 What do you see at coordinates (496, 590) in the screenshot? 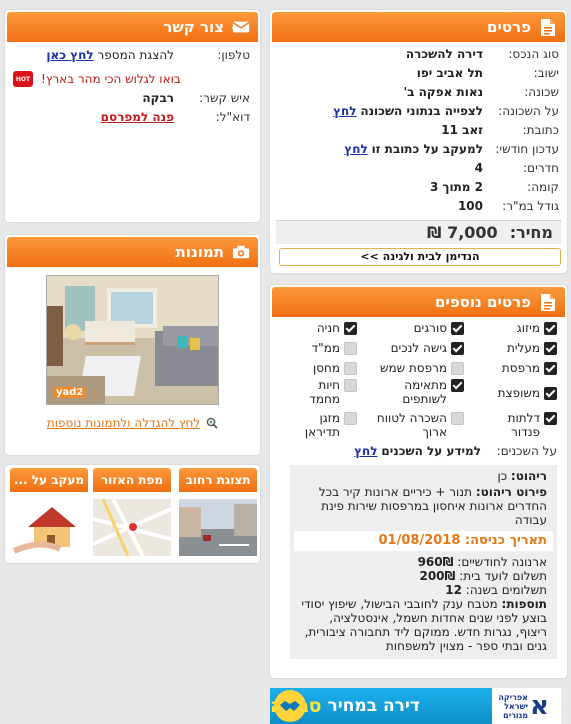
I see `payments-row: תשלומים בשנה: 12` at bounding box center [496, 590].